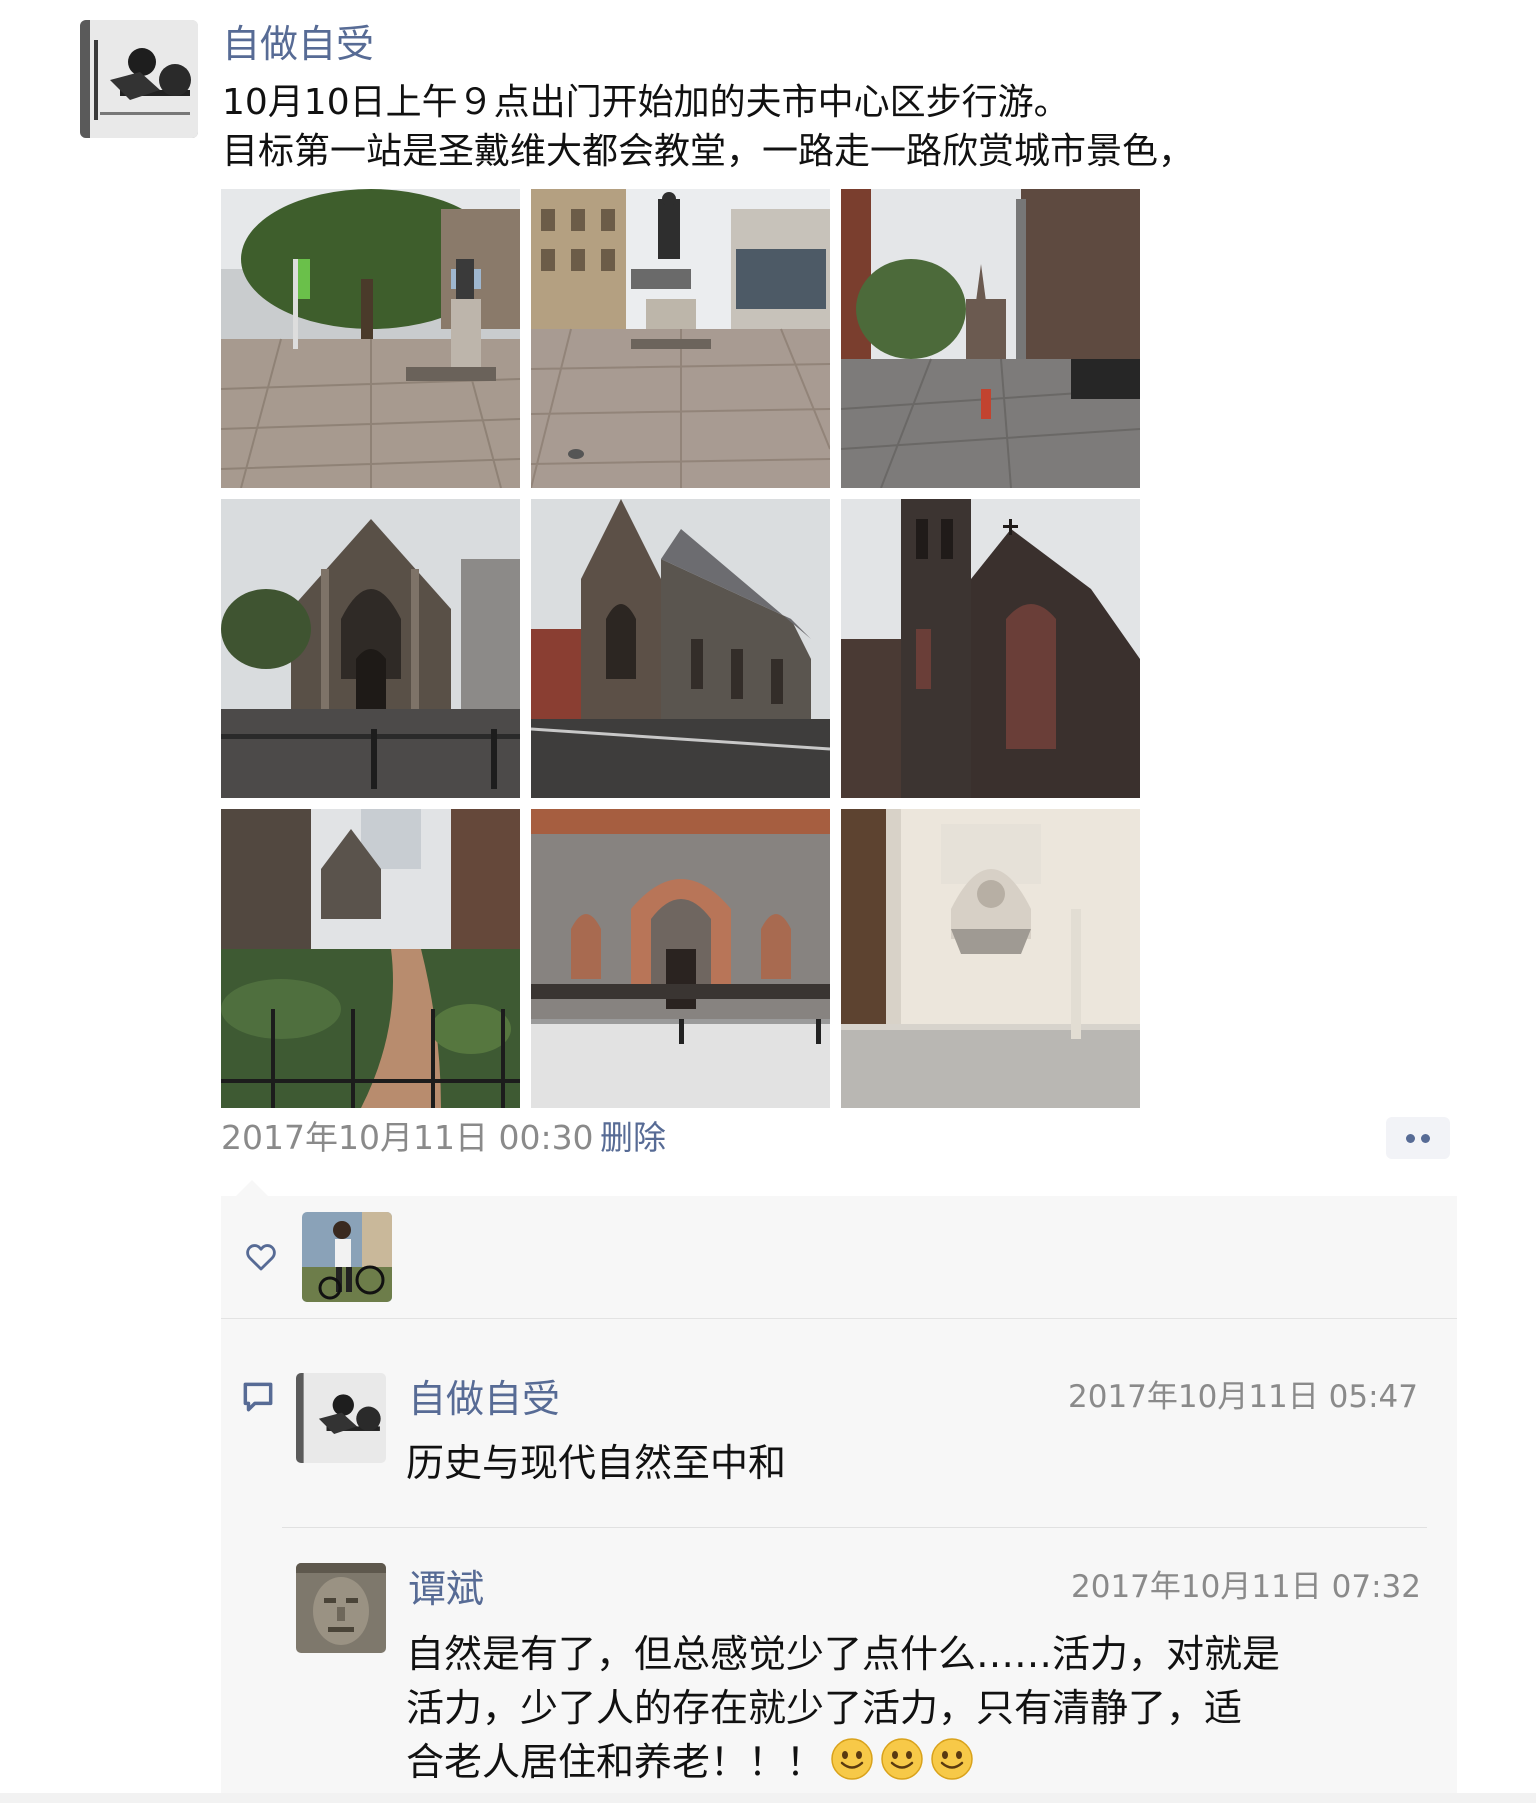 The image size is (1536, 1803). I want to click on likes-comments-divider, so click(839, 1318).